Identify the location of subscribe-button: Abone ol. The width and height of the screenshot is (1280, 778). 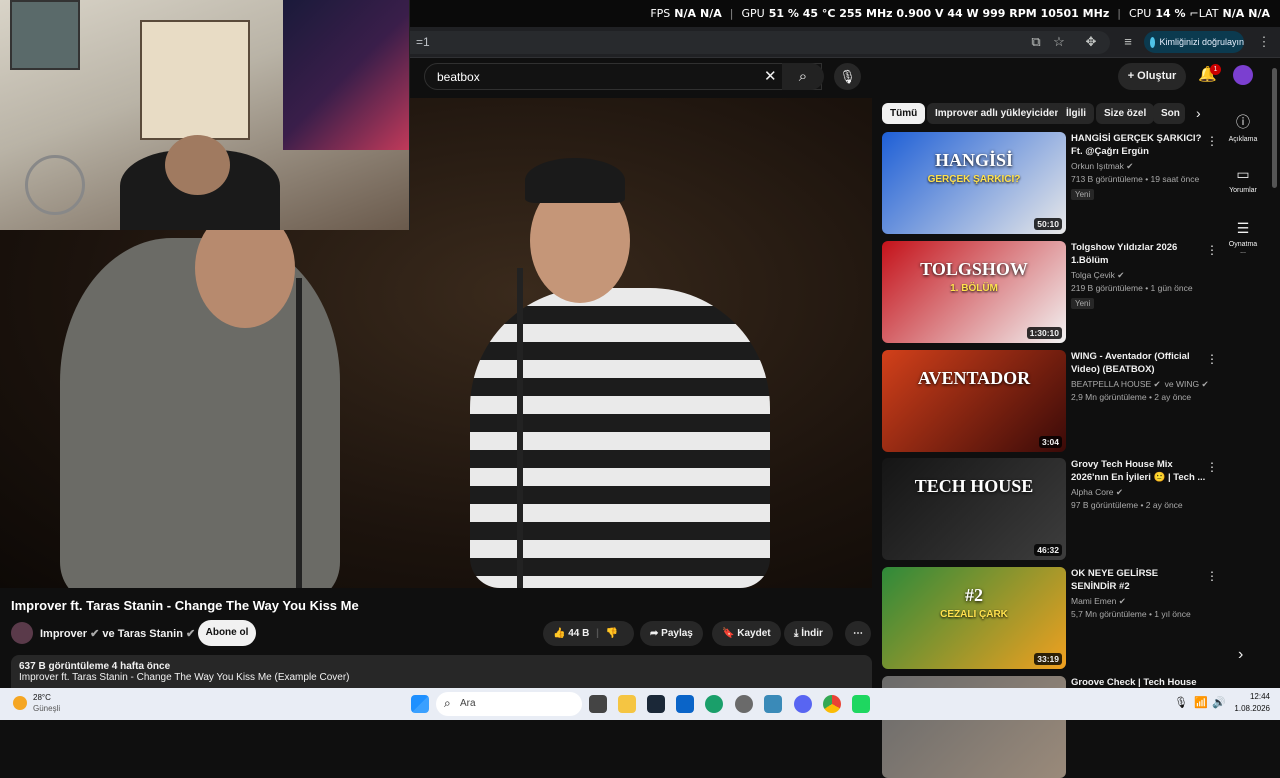
(227, 633).